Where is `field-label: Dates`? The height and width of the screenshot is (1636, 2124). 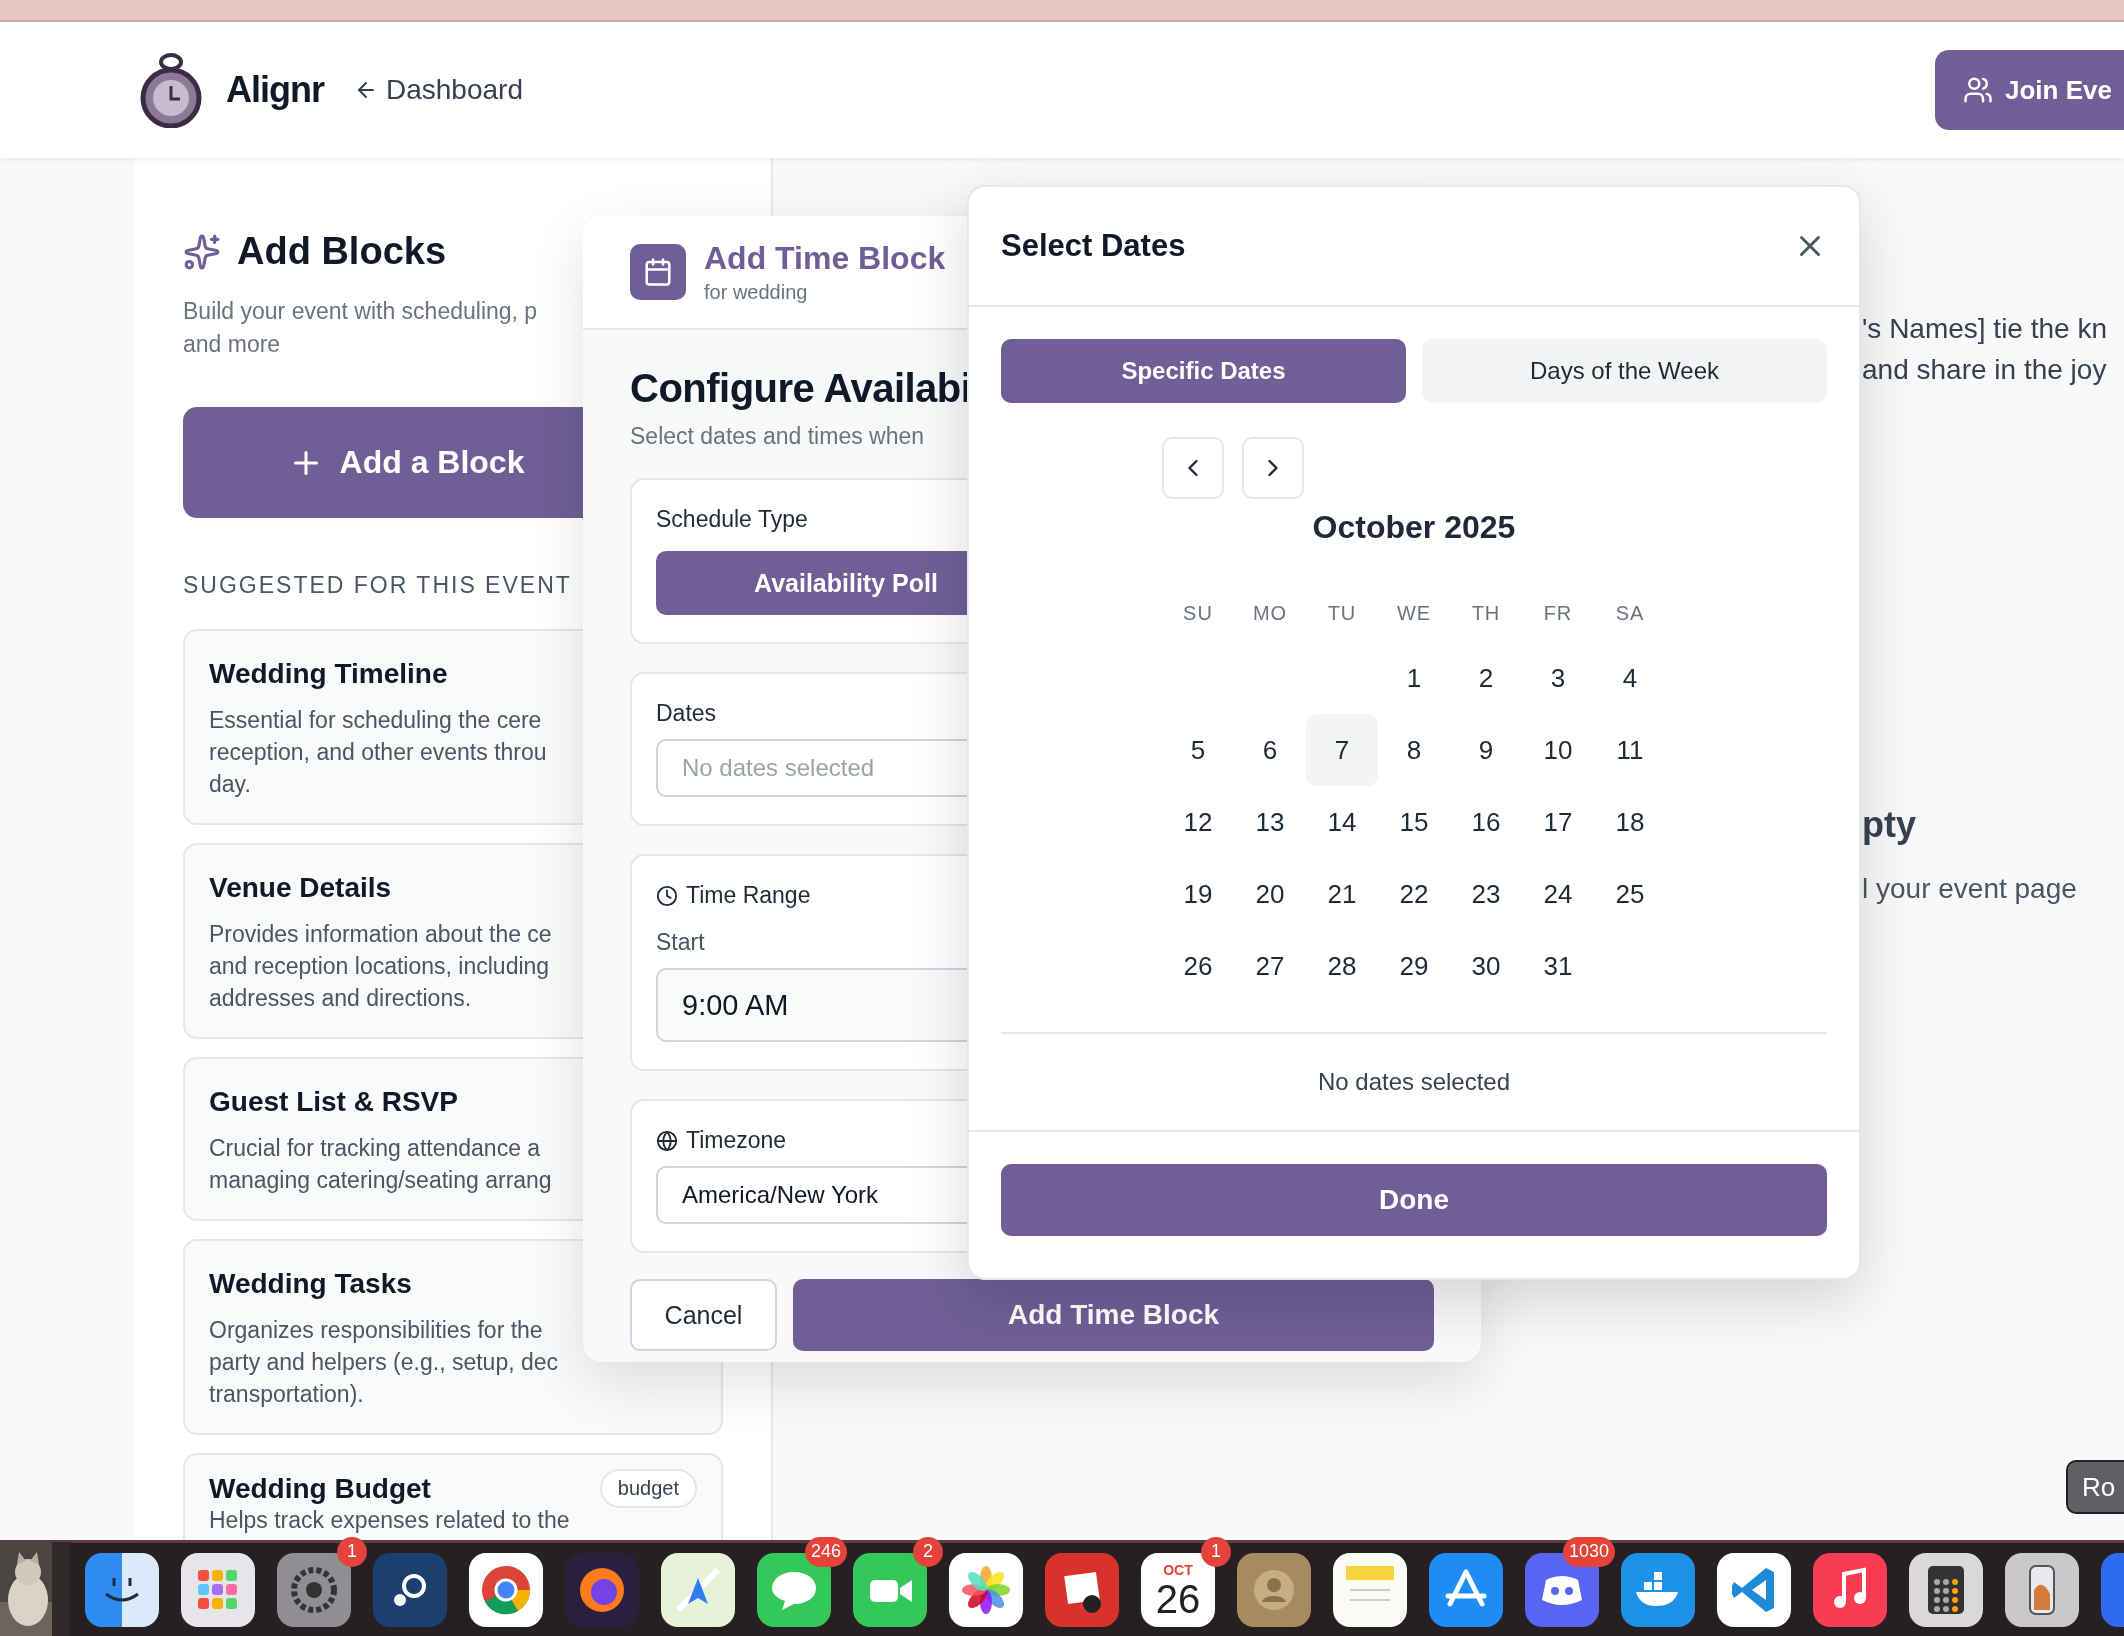 field-label: Dates is located at coordinates (687, 713).